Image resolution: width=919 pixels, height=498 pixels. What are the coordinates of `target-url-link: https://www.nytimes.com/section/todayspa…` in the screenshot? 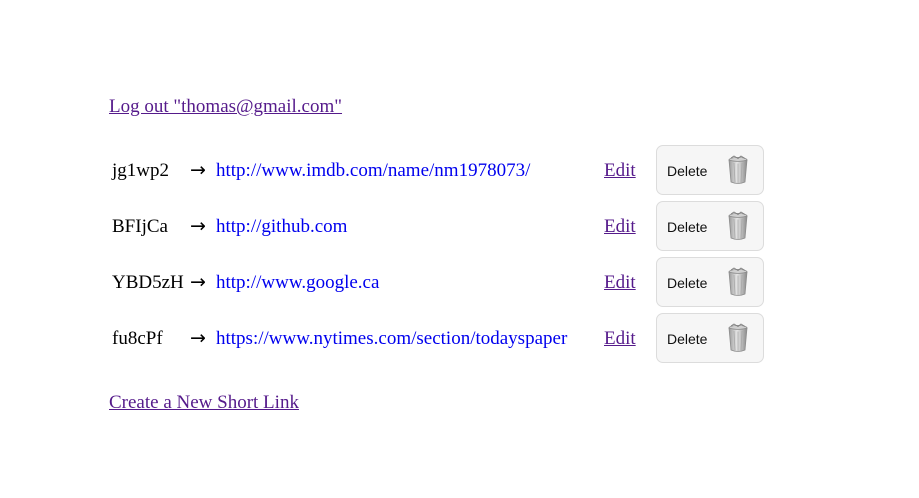 It's located at (391, 339).